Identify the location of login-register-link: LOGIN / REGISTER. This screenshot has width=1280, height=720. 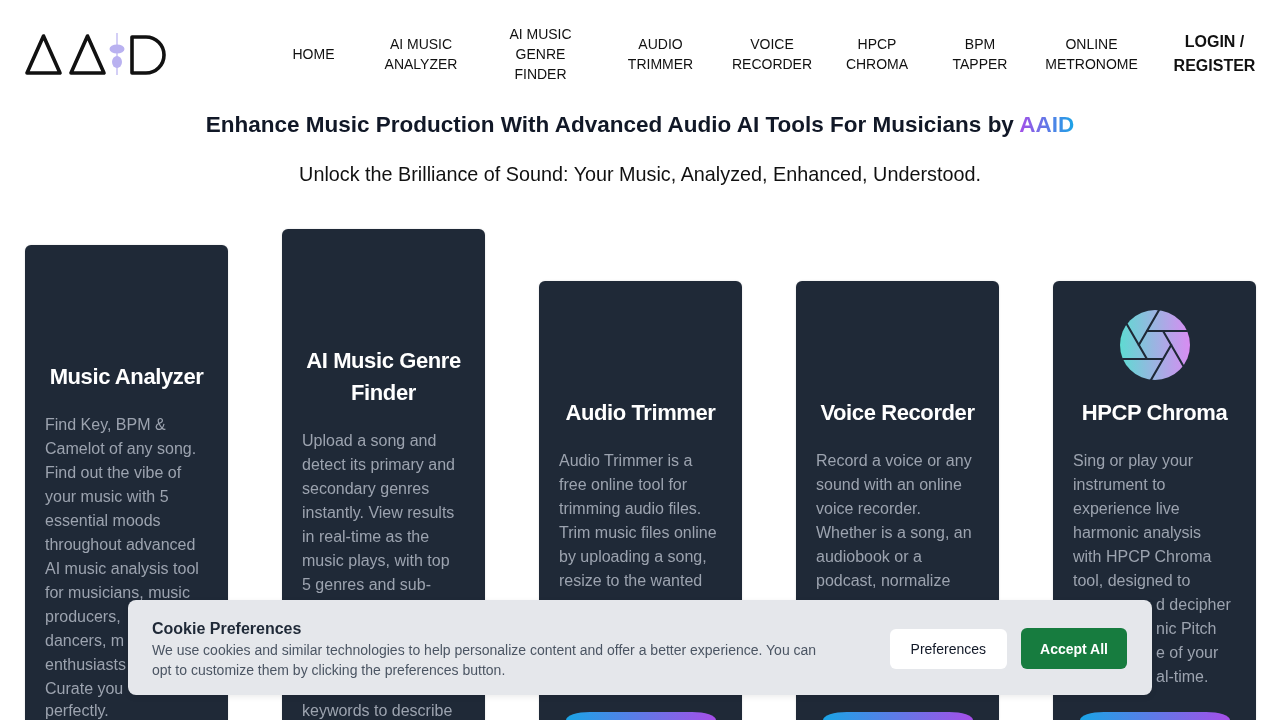
(1214, 54).